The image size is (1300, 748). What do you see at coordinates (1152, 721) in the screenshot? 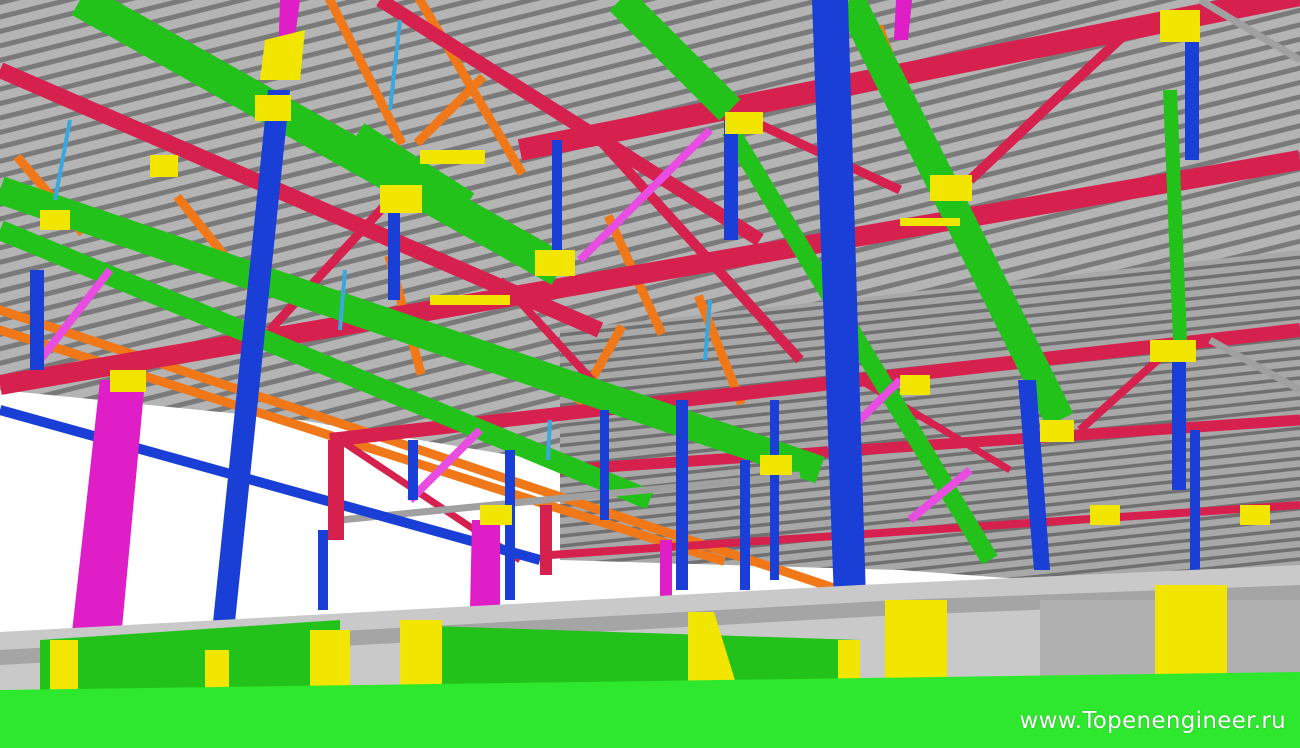
I see `watermark-text: www.Topenengineer.ru` at bounding box center [1152, 721].